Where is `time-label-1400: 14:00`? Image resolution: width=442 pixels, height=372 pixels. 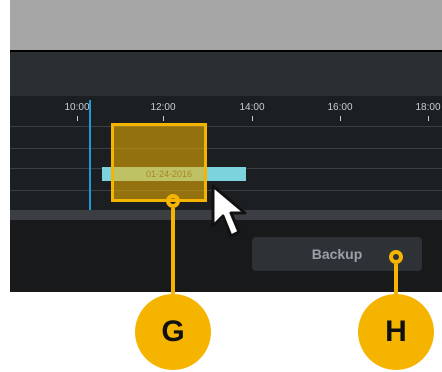
time-label-1400: 14:00 is located at coordinates (252, 107).